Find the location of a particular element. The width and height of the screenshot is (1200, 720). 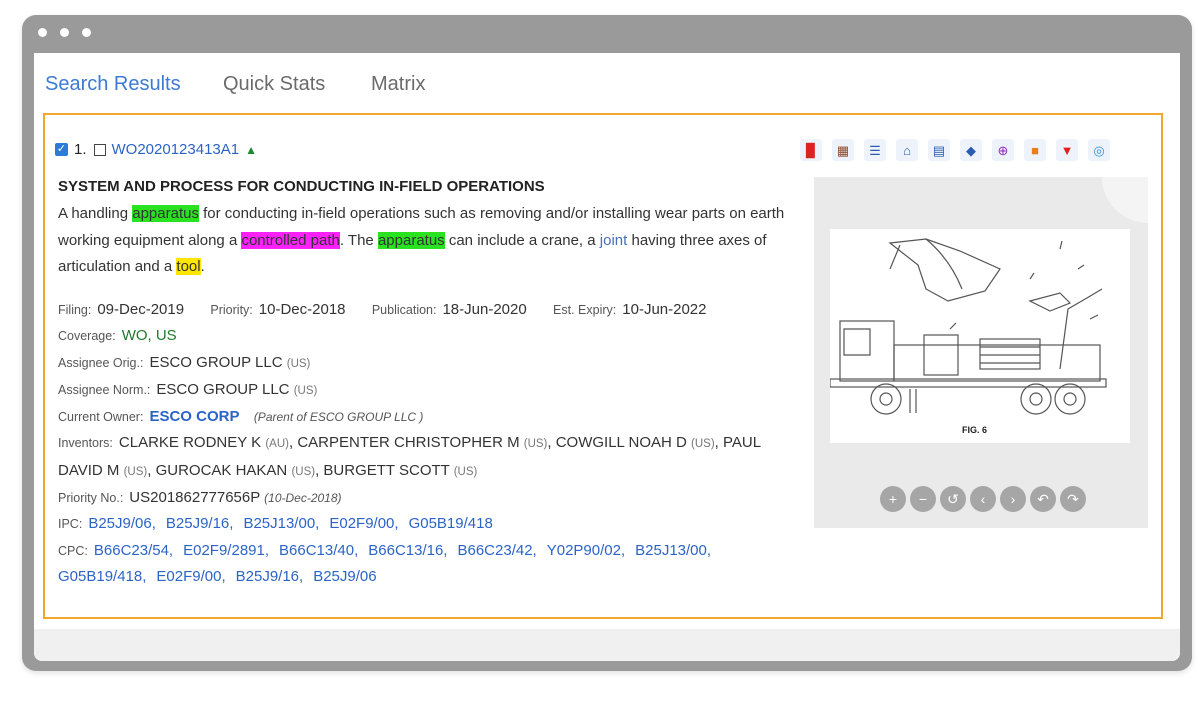

publication-number-link: WO2020123413A1 is located at coordinates (176, 149).